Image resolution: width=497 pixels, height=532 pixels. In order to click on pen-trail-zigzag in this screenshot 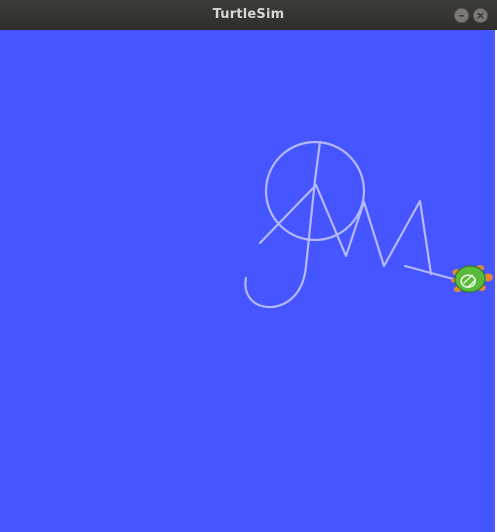, I will do `click(373, 229)`.